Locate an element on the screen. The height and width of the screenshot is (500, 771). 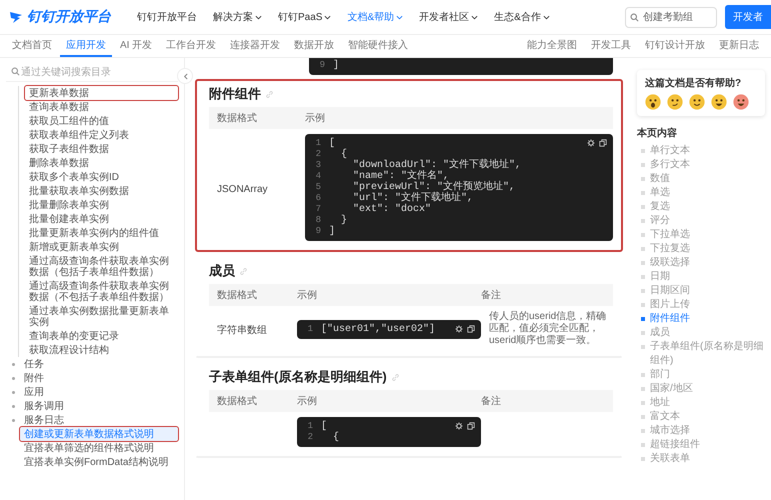
nav-tab: AI 开发 is located at coordinates (136, 46).